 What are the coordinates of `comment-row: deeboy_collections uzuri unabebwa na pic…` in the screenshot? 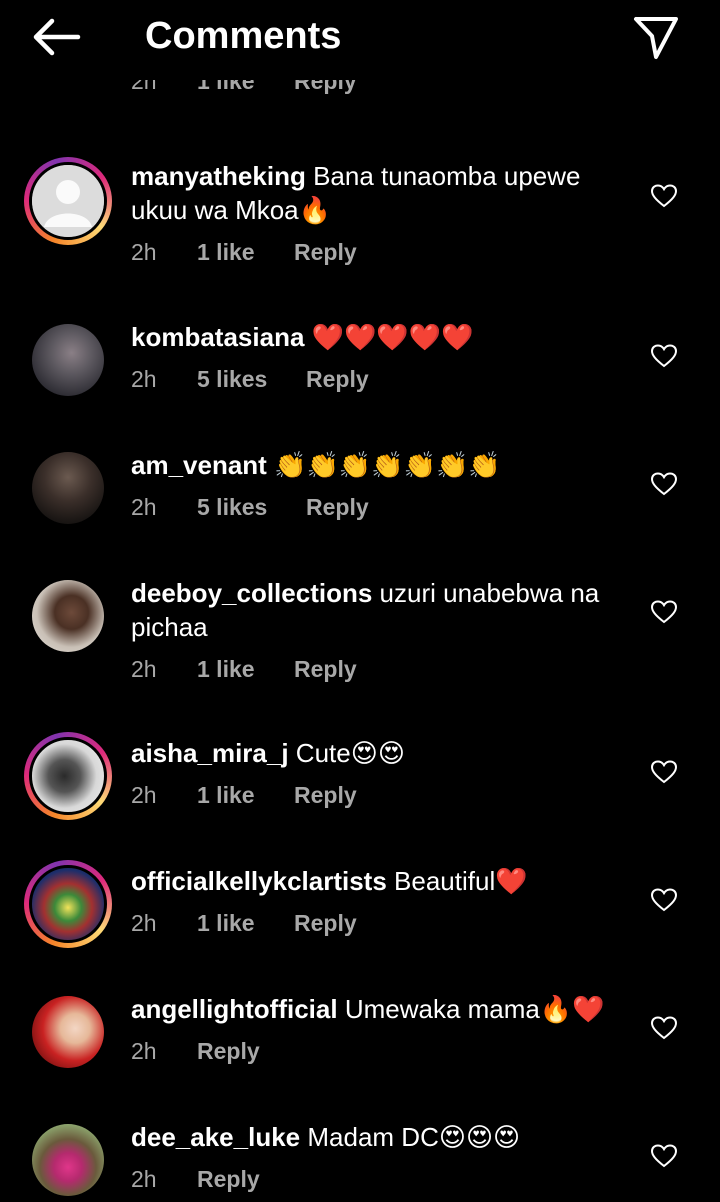 It's located at (360, 636).